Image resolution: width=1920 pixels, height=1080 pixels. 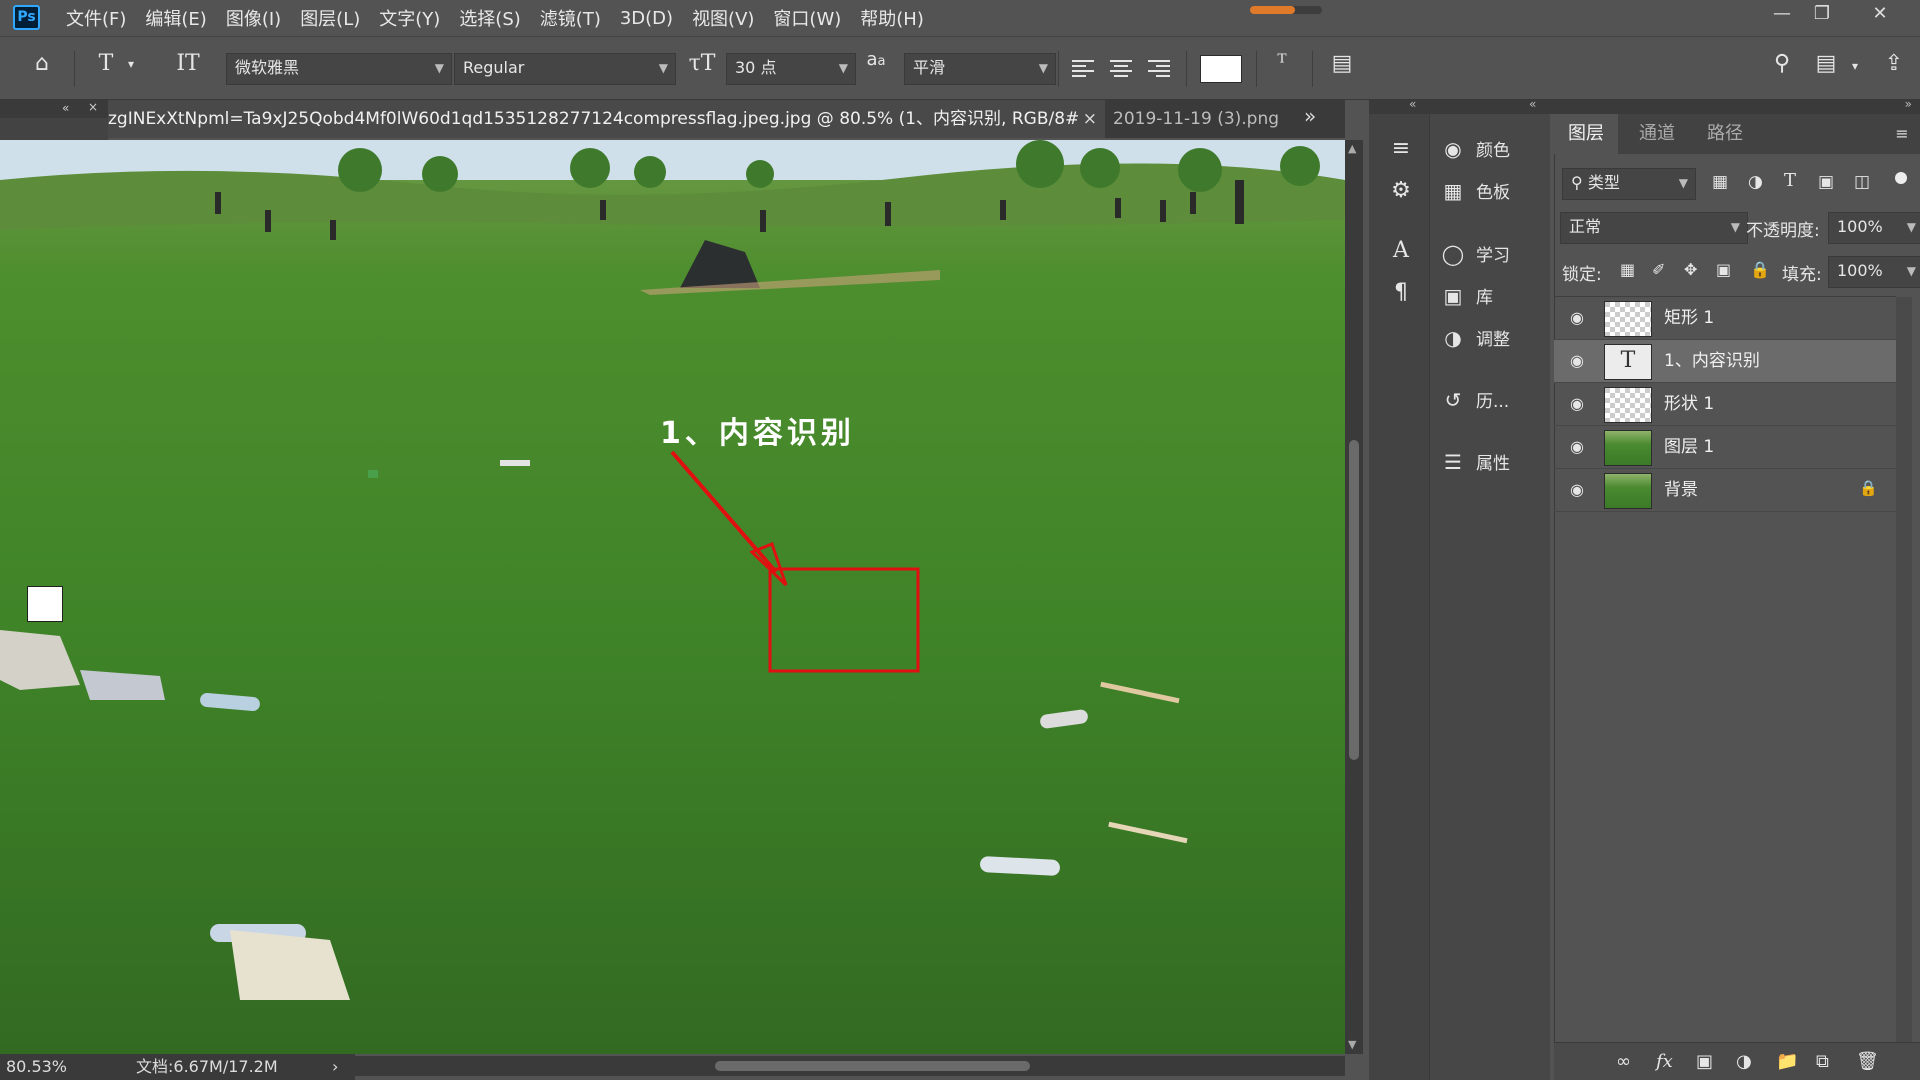 I want to click on layer-row: ◉ 图层 1, so click(x=1725, y=447).